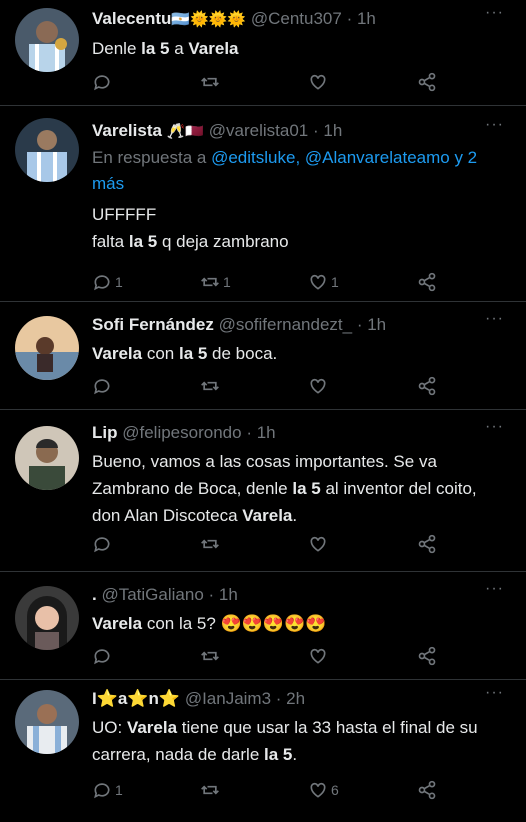  I want to click on display-name: Valecentu, so click(131, 18).